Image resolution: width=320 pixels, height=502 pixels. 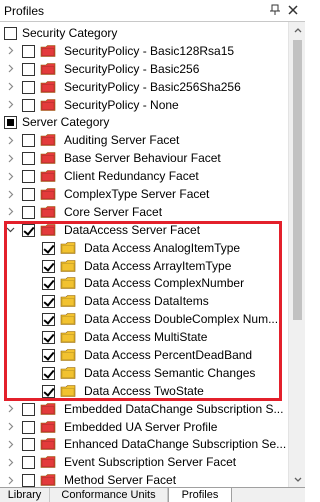 What do you see at coordinates (144, 122) in the screenshot?
I see `tree-row: Server Category` at bounding box center [144, 122].